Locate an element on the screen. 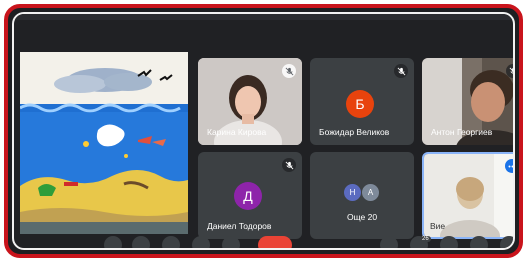 Image resolution: width=529 pixels, height=264 pixels. participant-name: Божидар Великов is located at coordinates (354, 132).